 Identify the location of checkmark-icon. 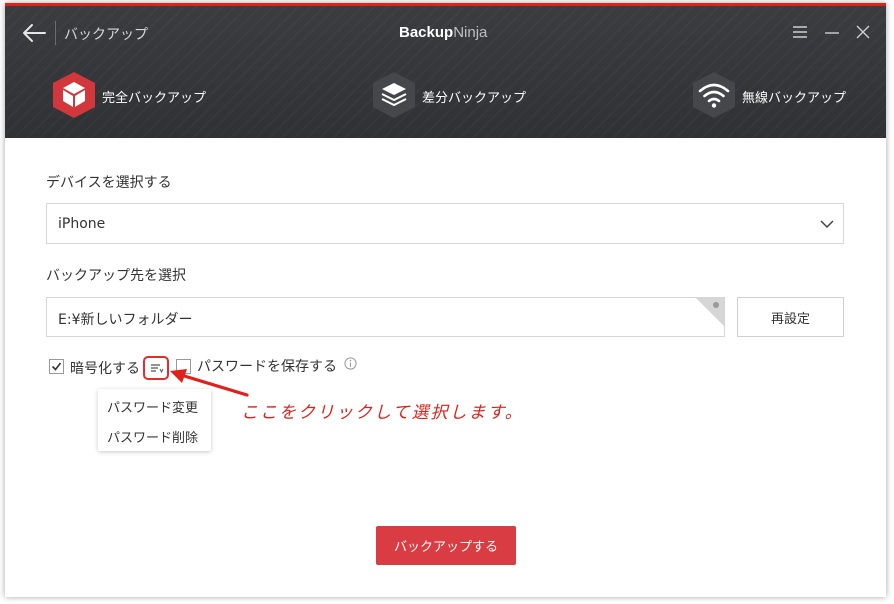
(56, 366).